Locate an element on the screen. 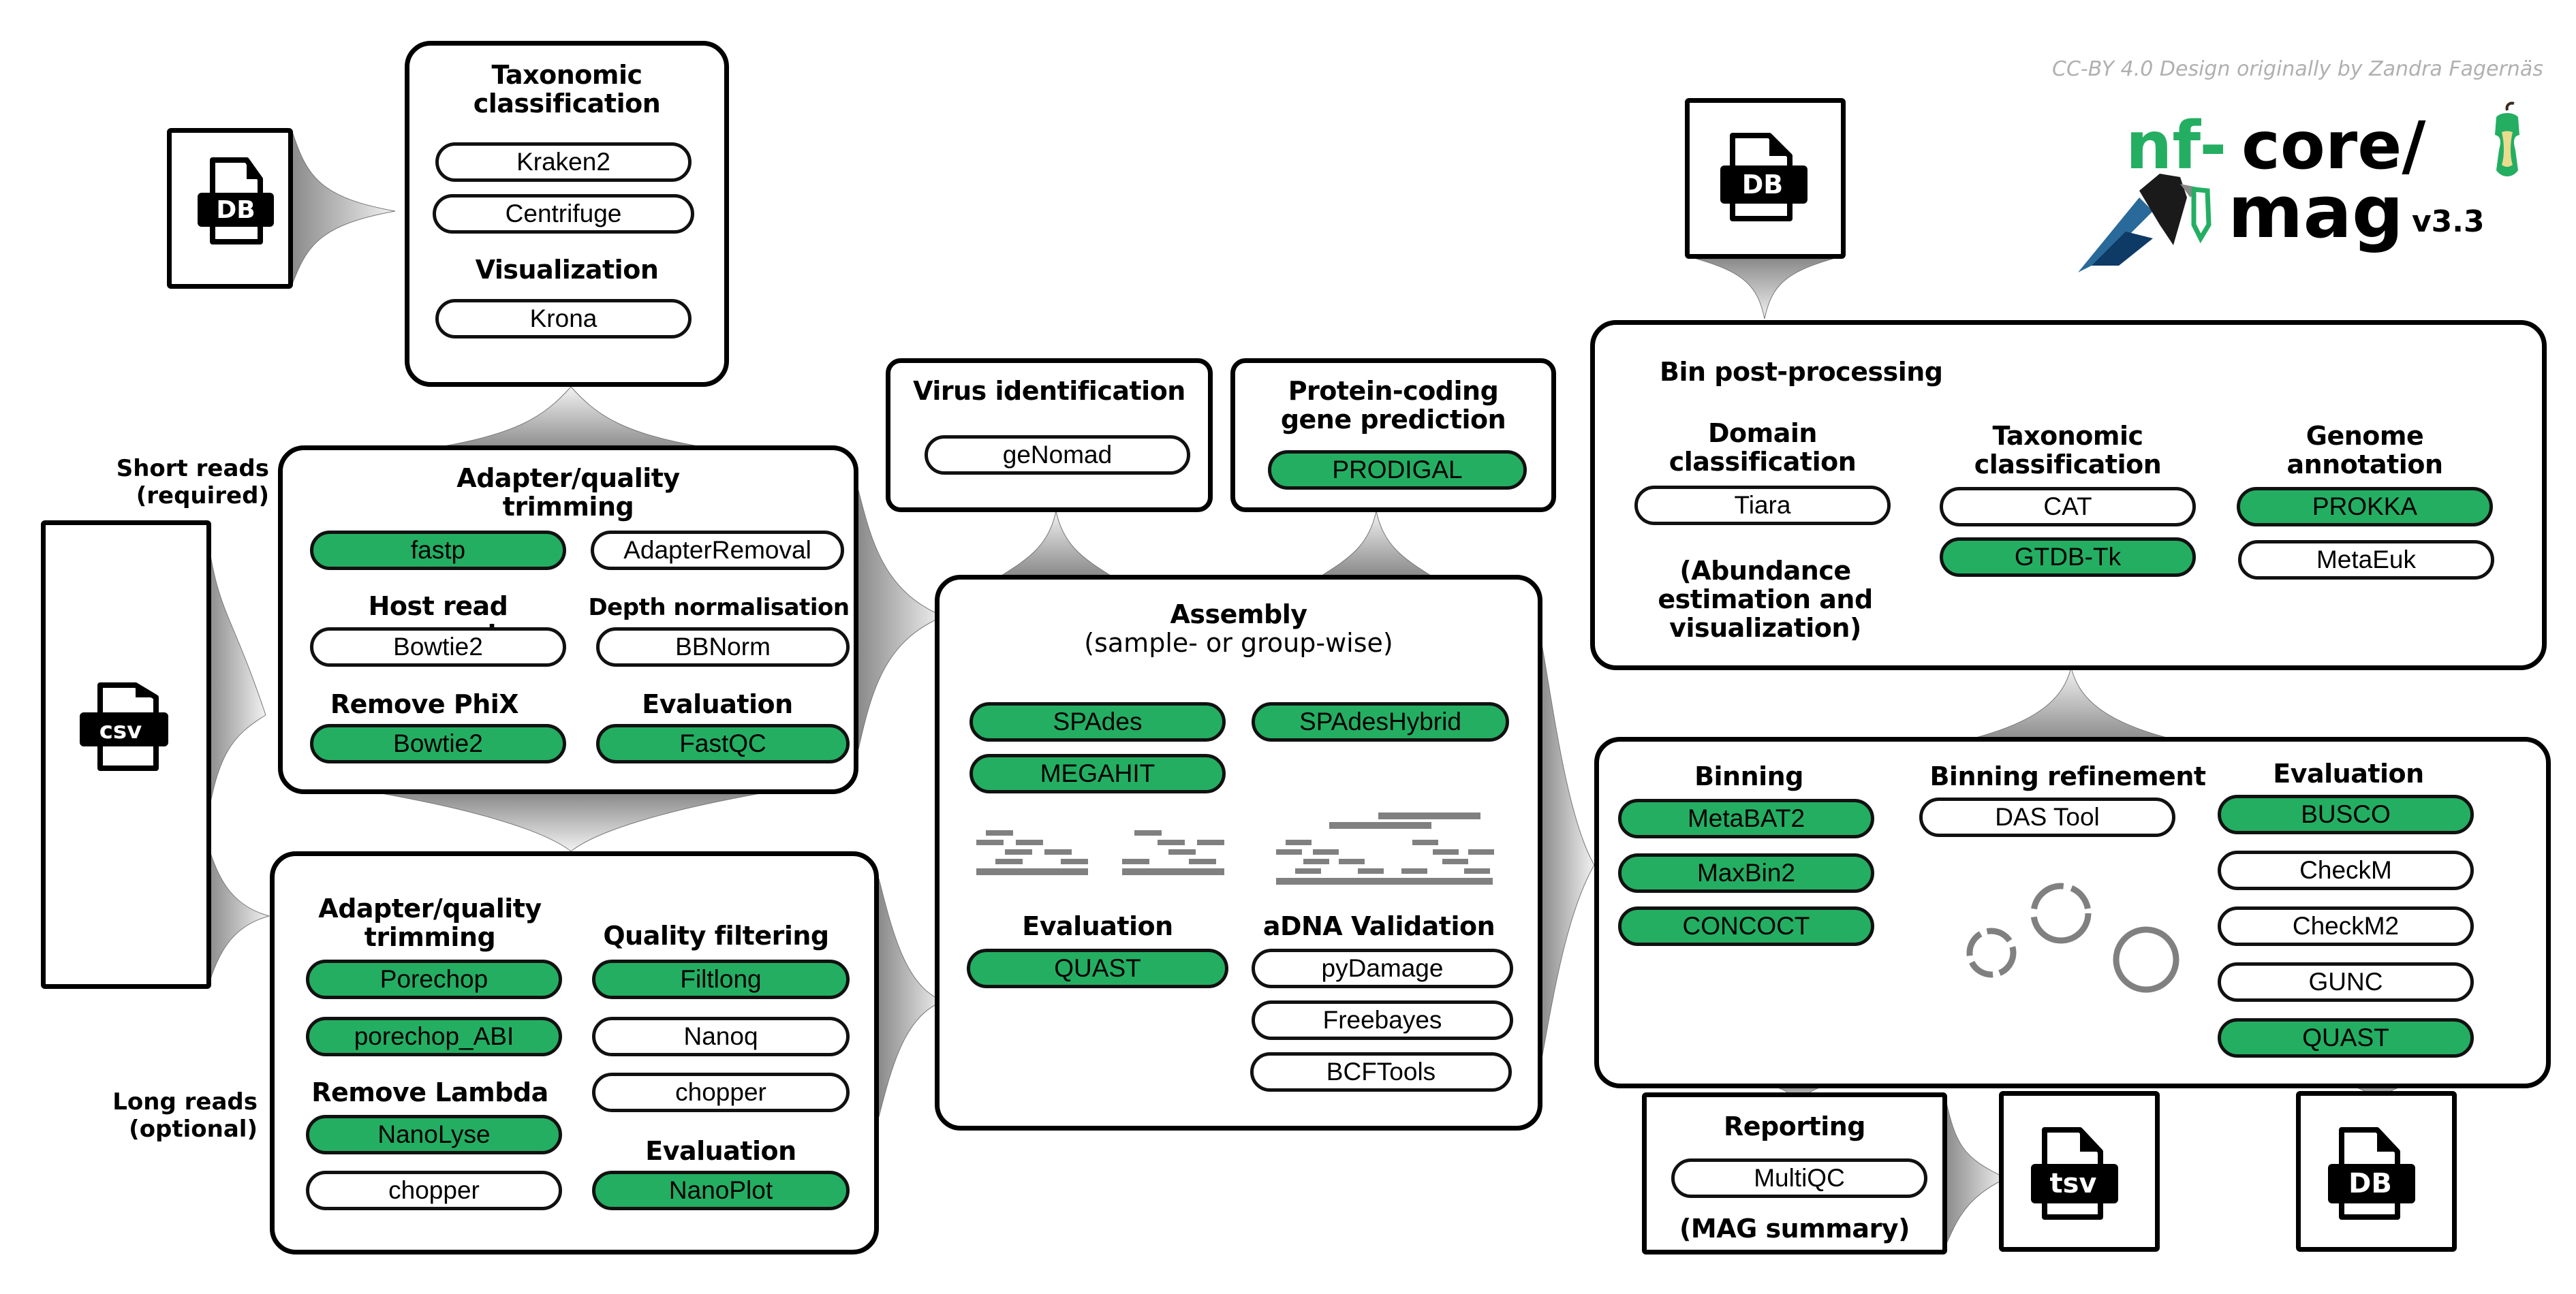 The height and width of the screenshot is (1294, 2576). tool-dastool: DAS Tool is located at coordinates (2047, 817).